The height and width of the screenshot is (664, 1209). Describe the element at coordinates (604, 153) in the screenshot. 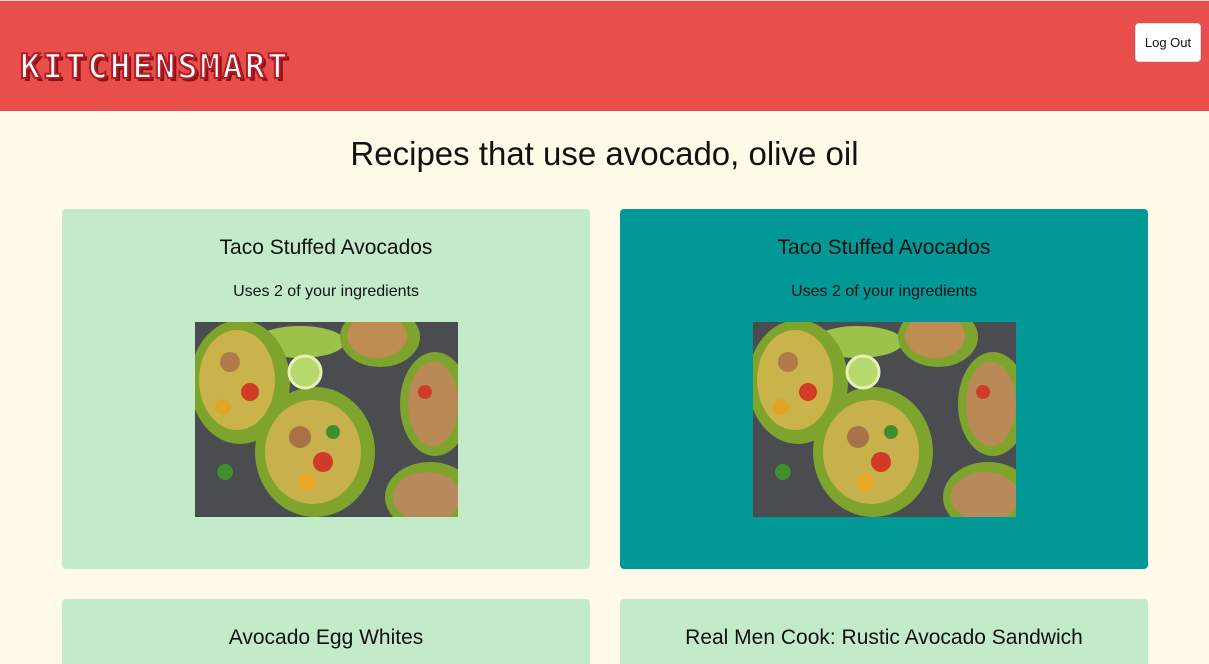

I see `page-title: Recipes that use avocado, olive oil` at that location.